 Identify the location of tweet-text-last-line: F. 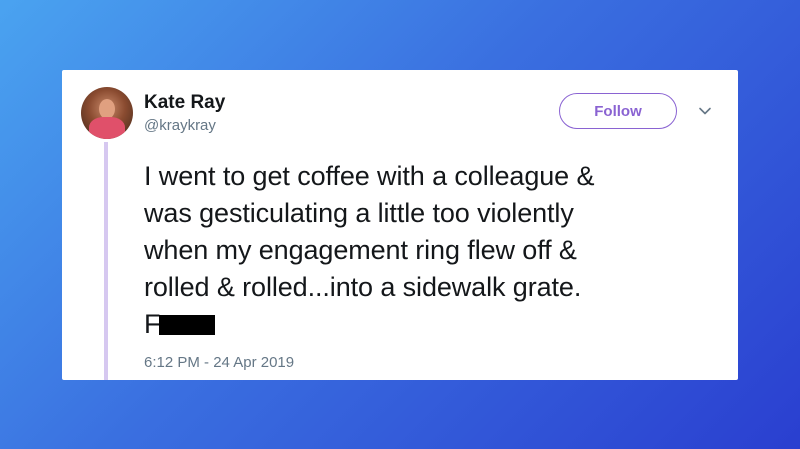
(429, 324).